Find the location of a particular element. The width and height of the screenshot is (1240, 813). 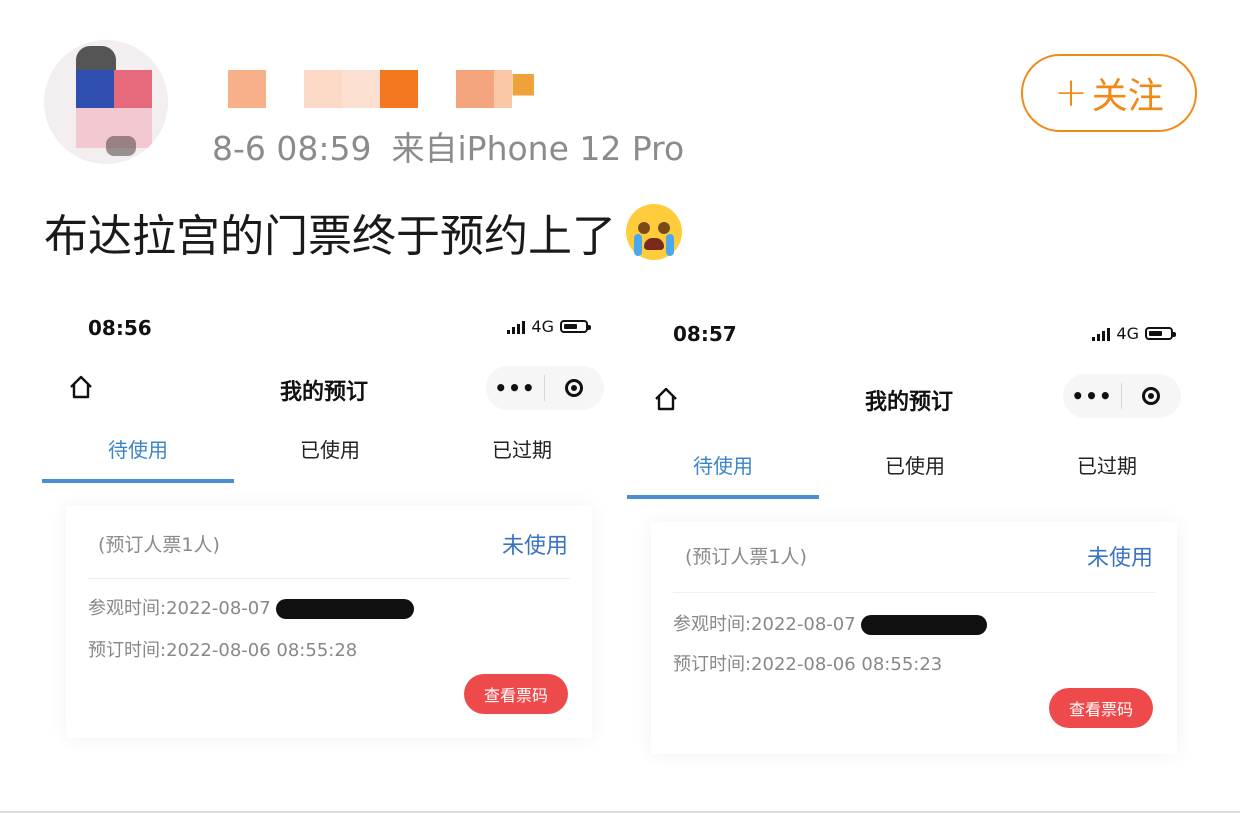

follow-button: + 关注 is located at coordinates (1109, 93).